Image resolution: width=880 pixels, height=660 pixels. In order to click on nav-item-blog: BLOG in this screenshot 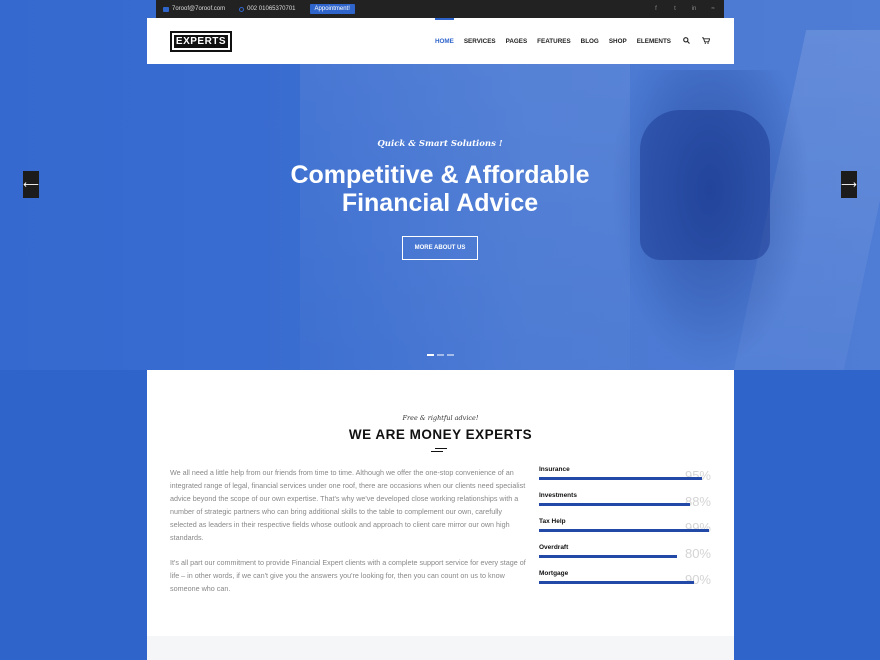, I will do `click(590, 41)`.